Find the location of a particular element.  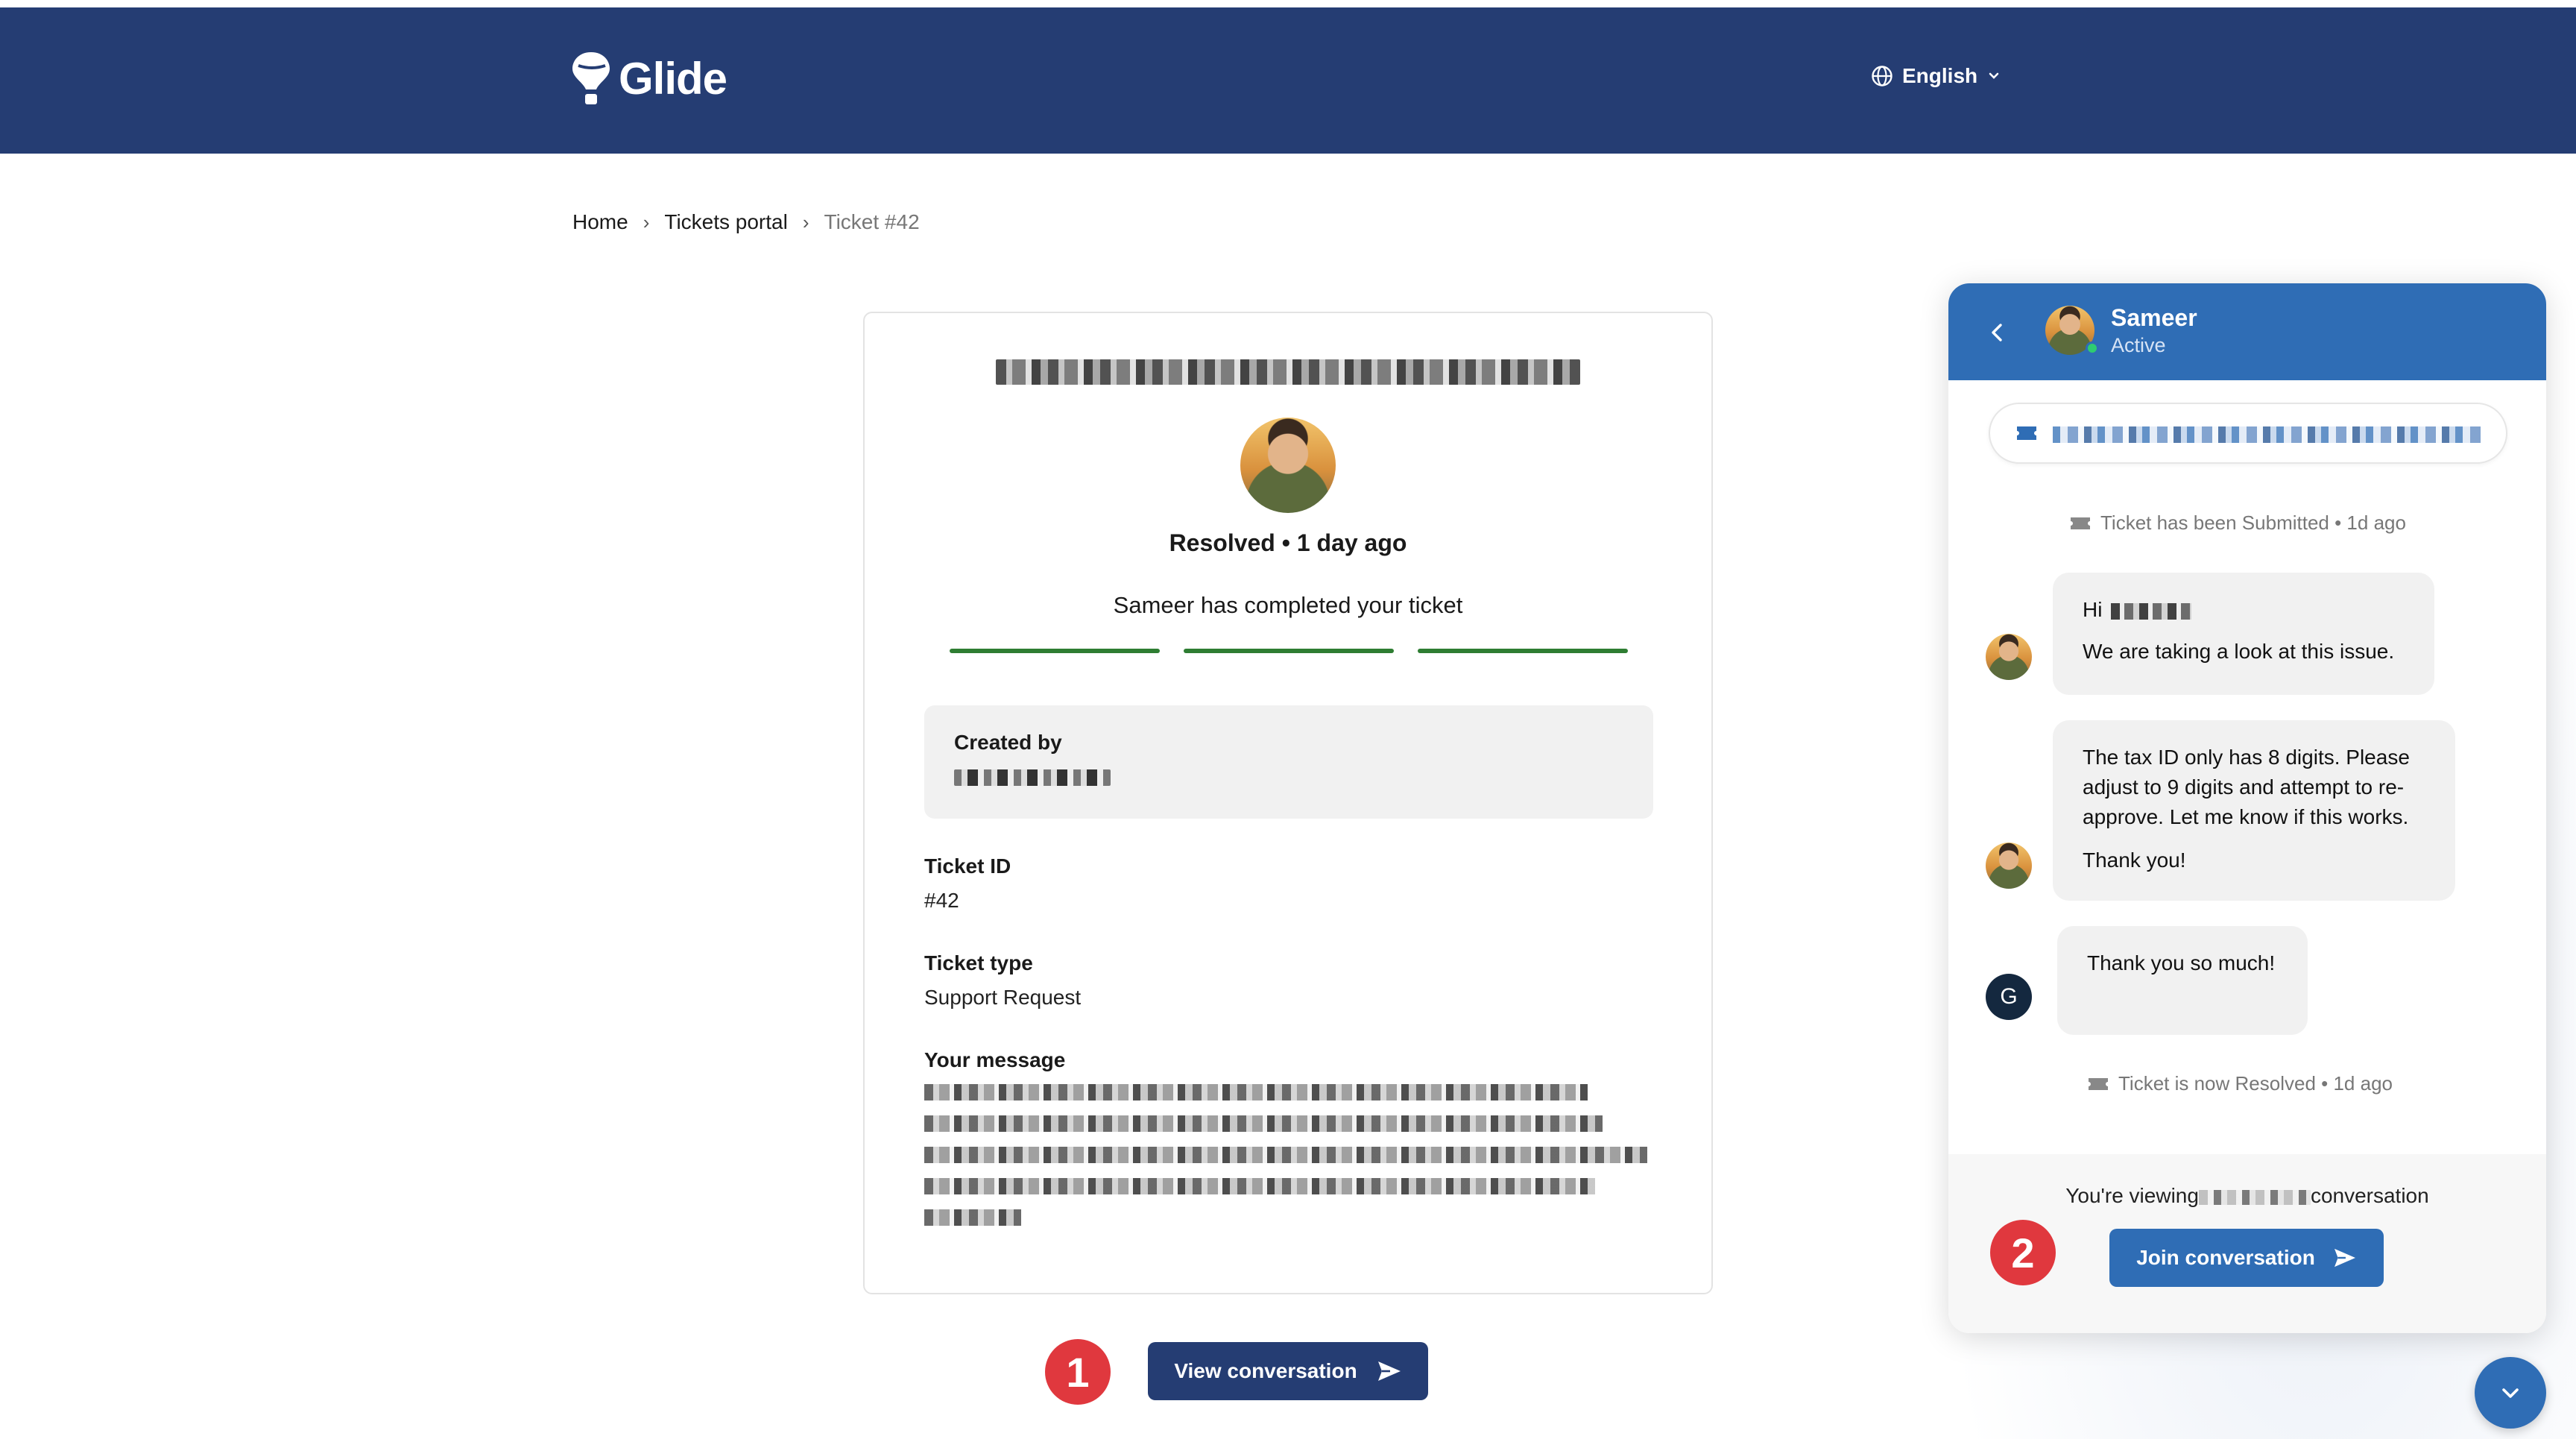

breadcrumb: Home › Tickets portal › Ticket #42 is located at coordinates (746, 222).